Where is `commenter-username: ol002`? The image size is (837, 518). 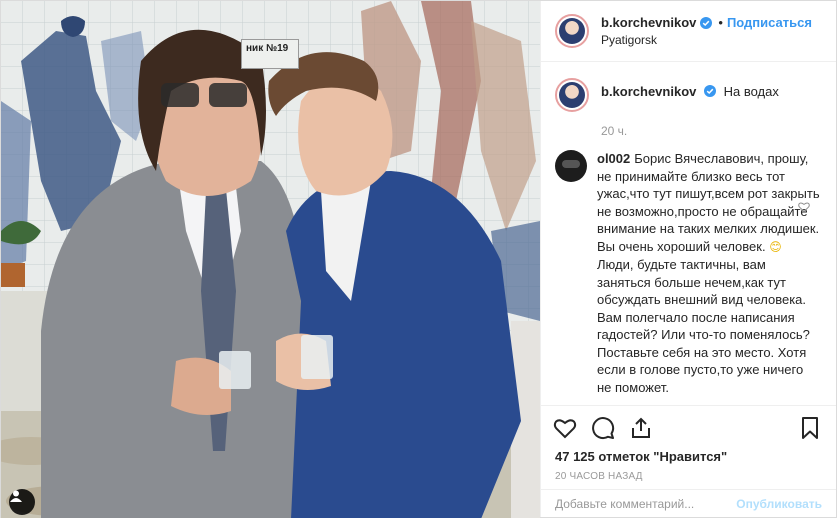
commenter-username: ol002 is located at coordinates (613, 158).